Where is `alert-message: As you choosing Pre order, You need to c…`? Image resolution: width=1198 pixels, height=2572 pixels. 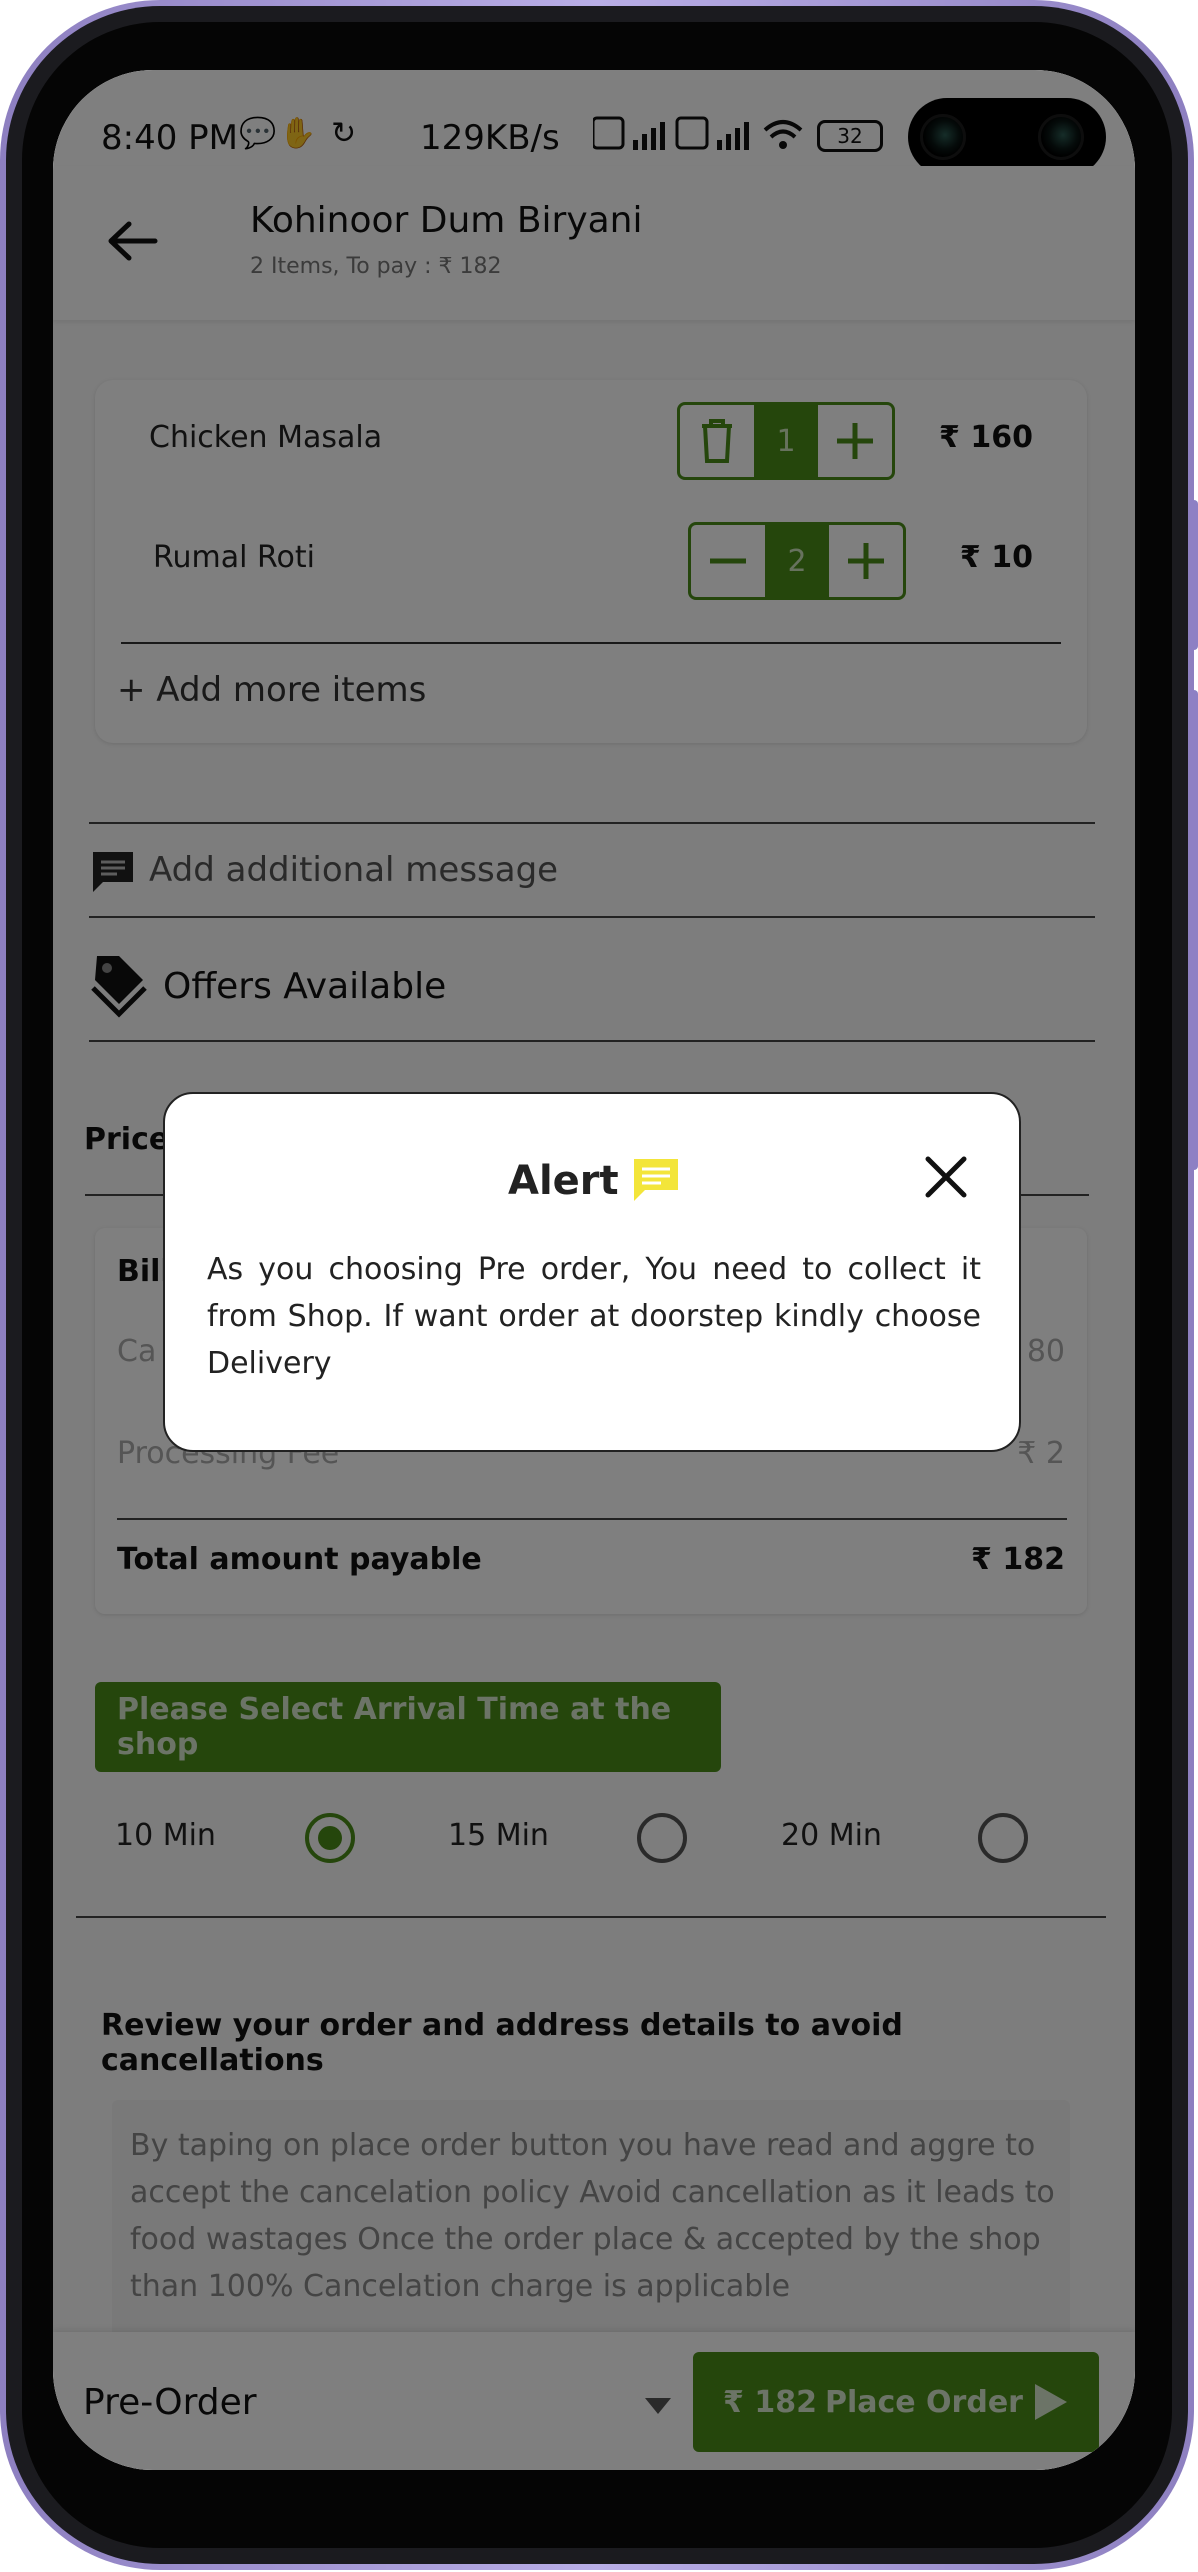
alert-message: As you choosing Pre order, You need to c… is located at coordinates (594, 1316).